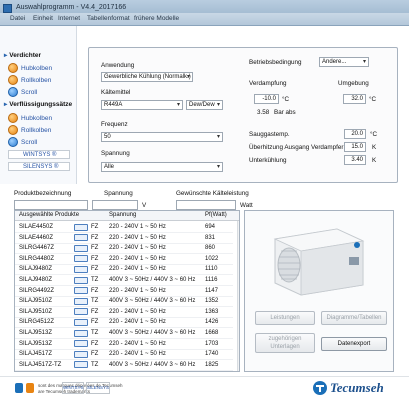 This screenshot has height=400, width=409. Describe the element at coordinates (13, 68) in the screenshot. I see `piston-icon` at that location.